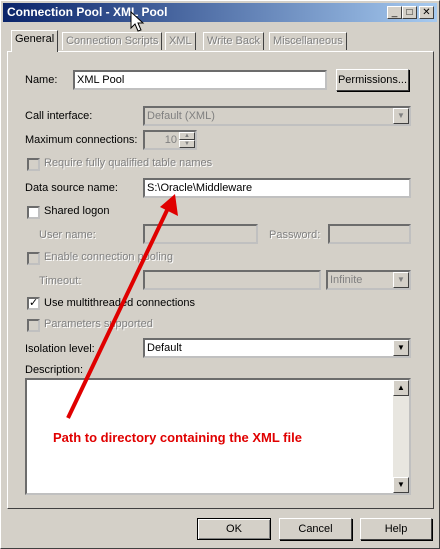  What do you see at coordinates (77, 211) in the screenshot?
I see `shared-logon-label: Shared logon` at bounding box center [77, 211].